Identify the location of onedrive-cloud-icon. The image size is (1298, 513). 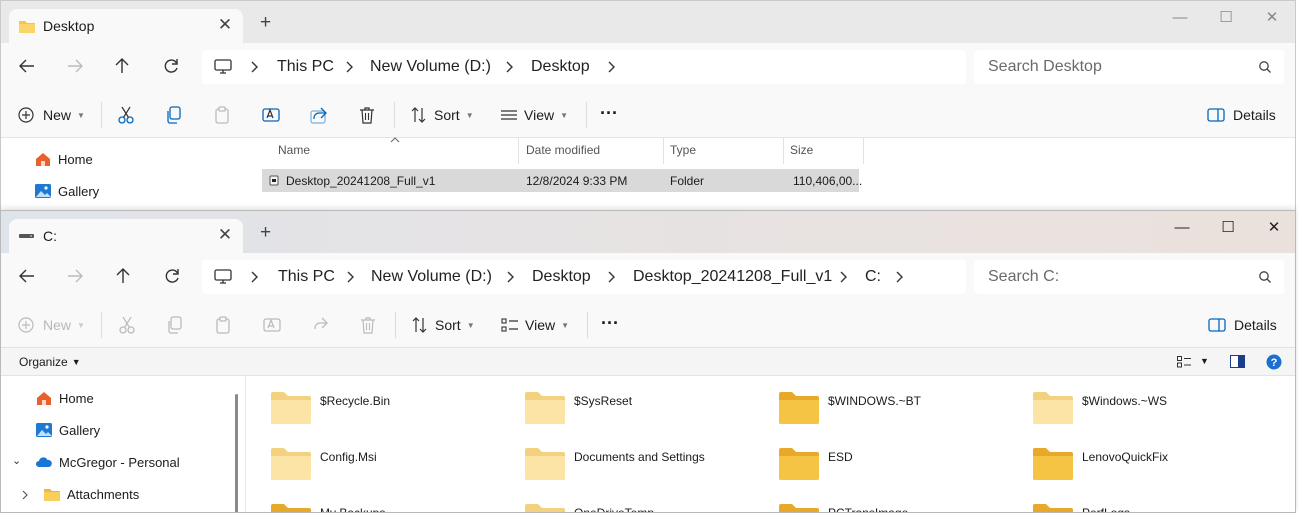
(44, 462).